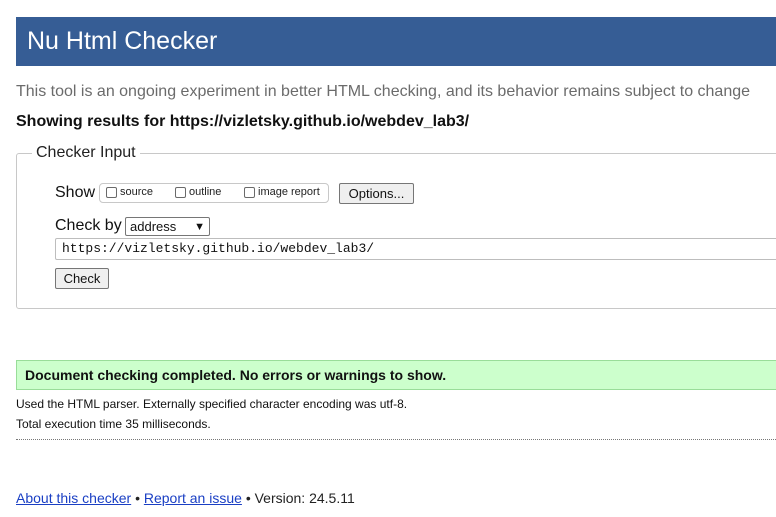 The width and height of the screenshot is (776, 517). What do you see at coordinates (88, 225) in the screenshot?
I see `check-by-label: Check by` at bounding box center [88, 225].